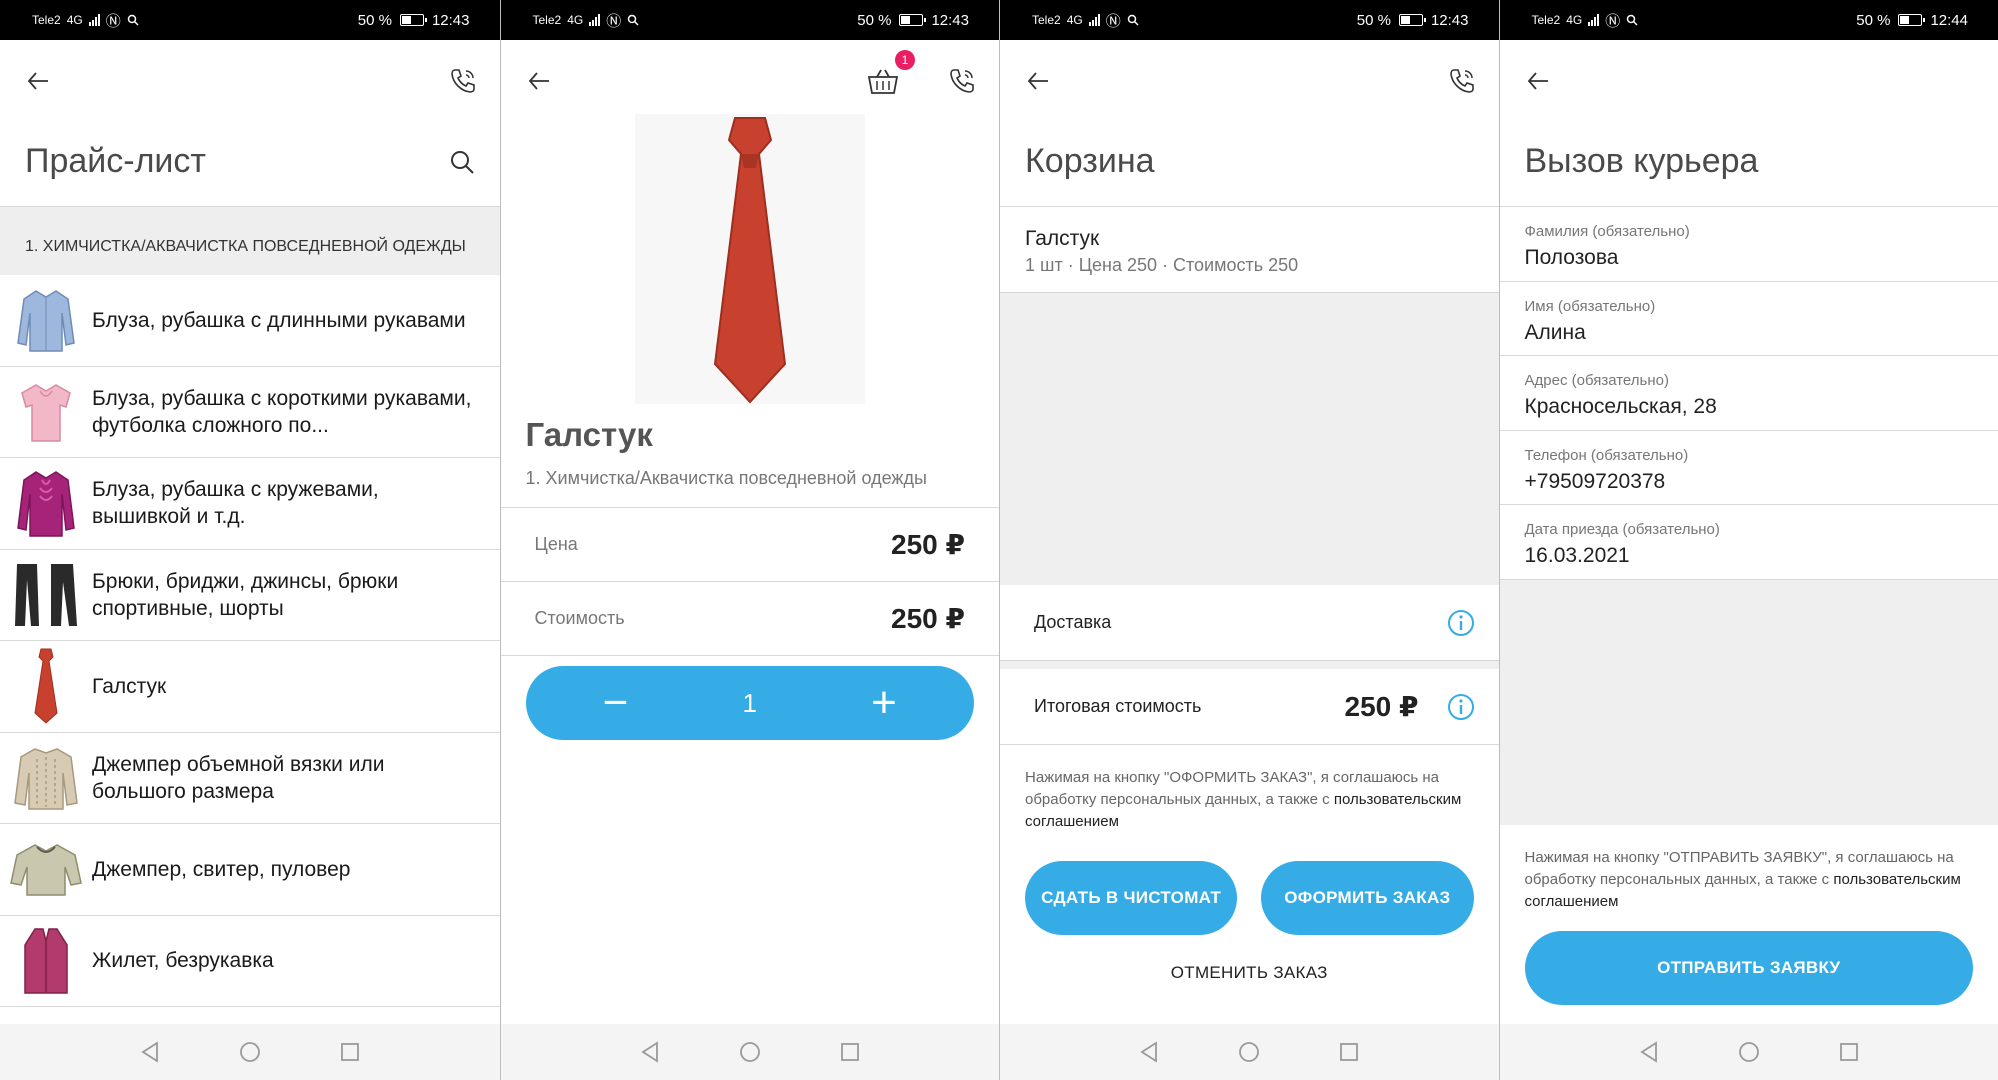 The height and width of the screenshot is (1080, 1998). I want to click on cart-basket-icon, so click(883, 82).